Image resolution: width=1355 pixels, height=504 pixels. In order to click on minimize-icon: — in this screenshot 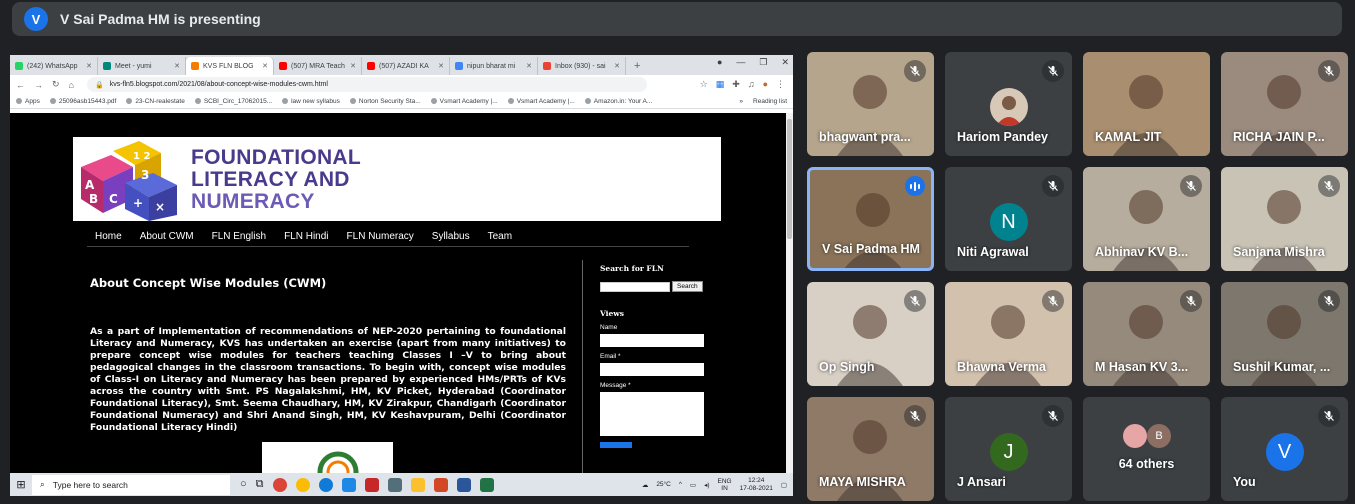, I will do `click(740, 62)`.